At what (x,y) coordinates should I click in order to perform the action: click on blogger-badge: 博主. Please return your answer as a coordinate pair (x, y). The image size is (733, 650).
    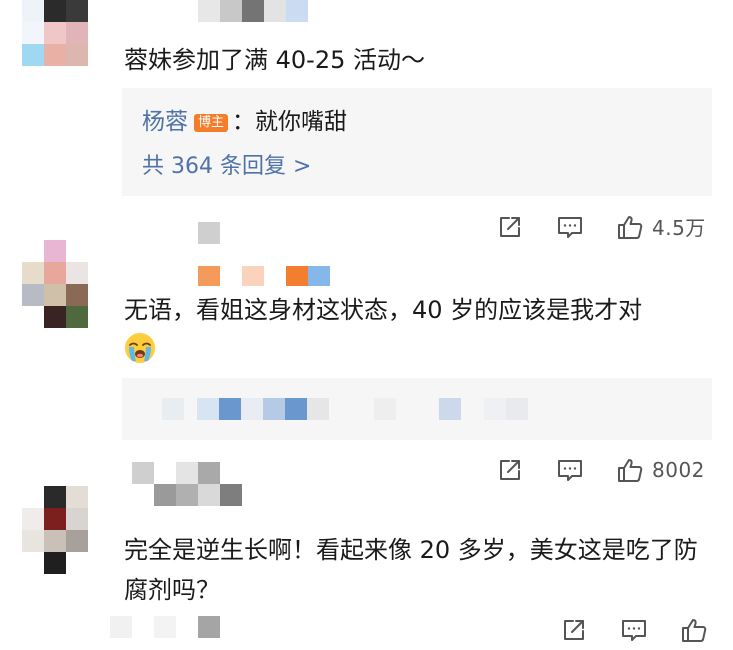
    Looking at the image, I should click on (211, 123).